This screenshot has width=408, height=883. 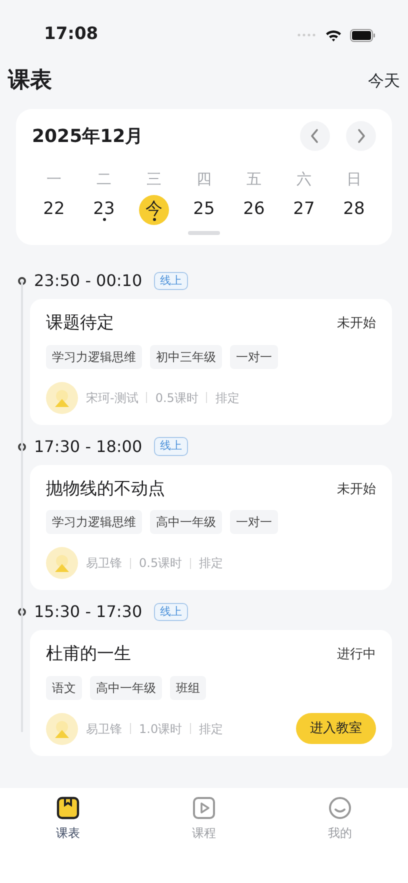 I want to click on calendar-day: 26, so click(x=254, y=210).